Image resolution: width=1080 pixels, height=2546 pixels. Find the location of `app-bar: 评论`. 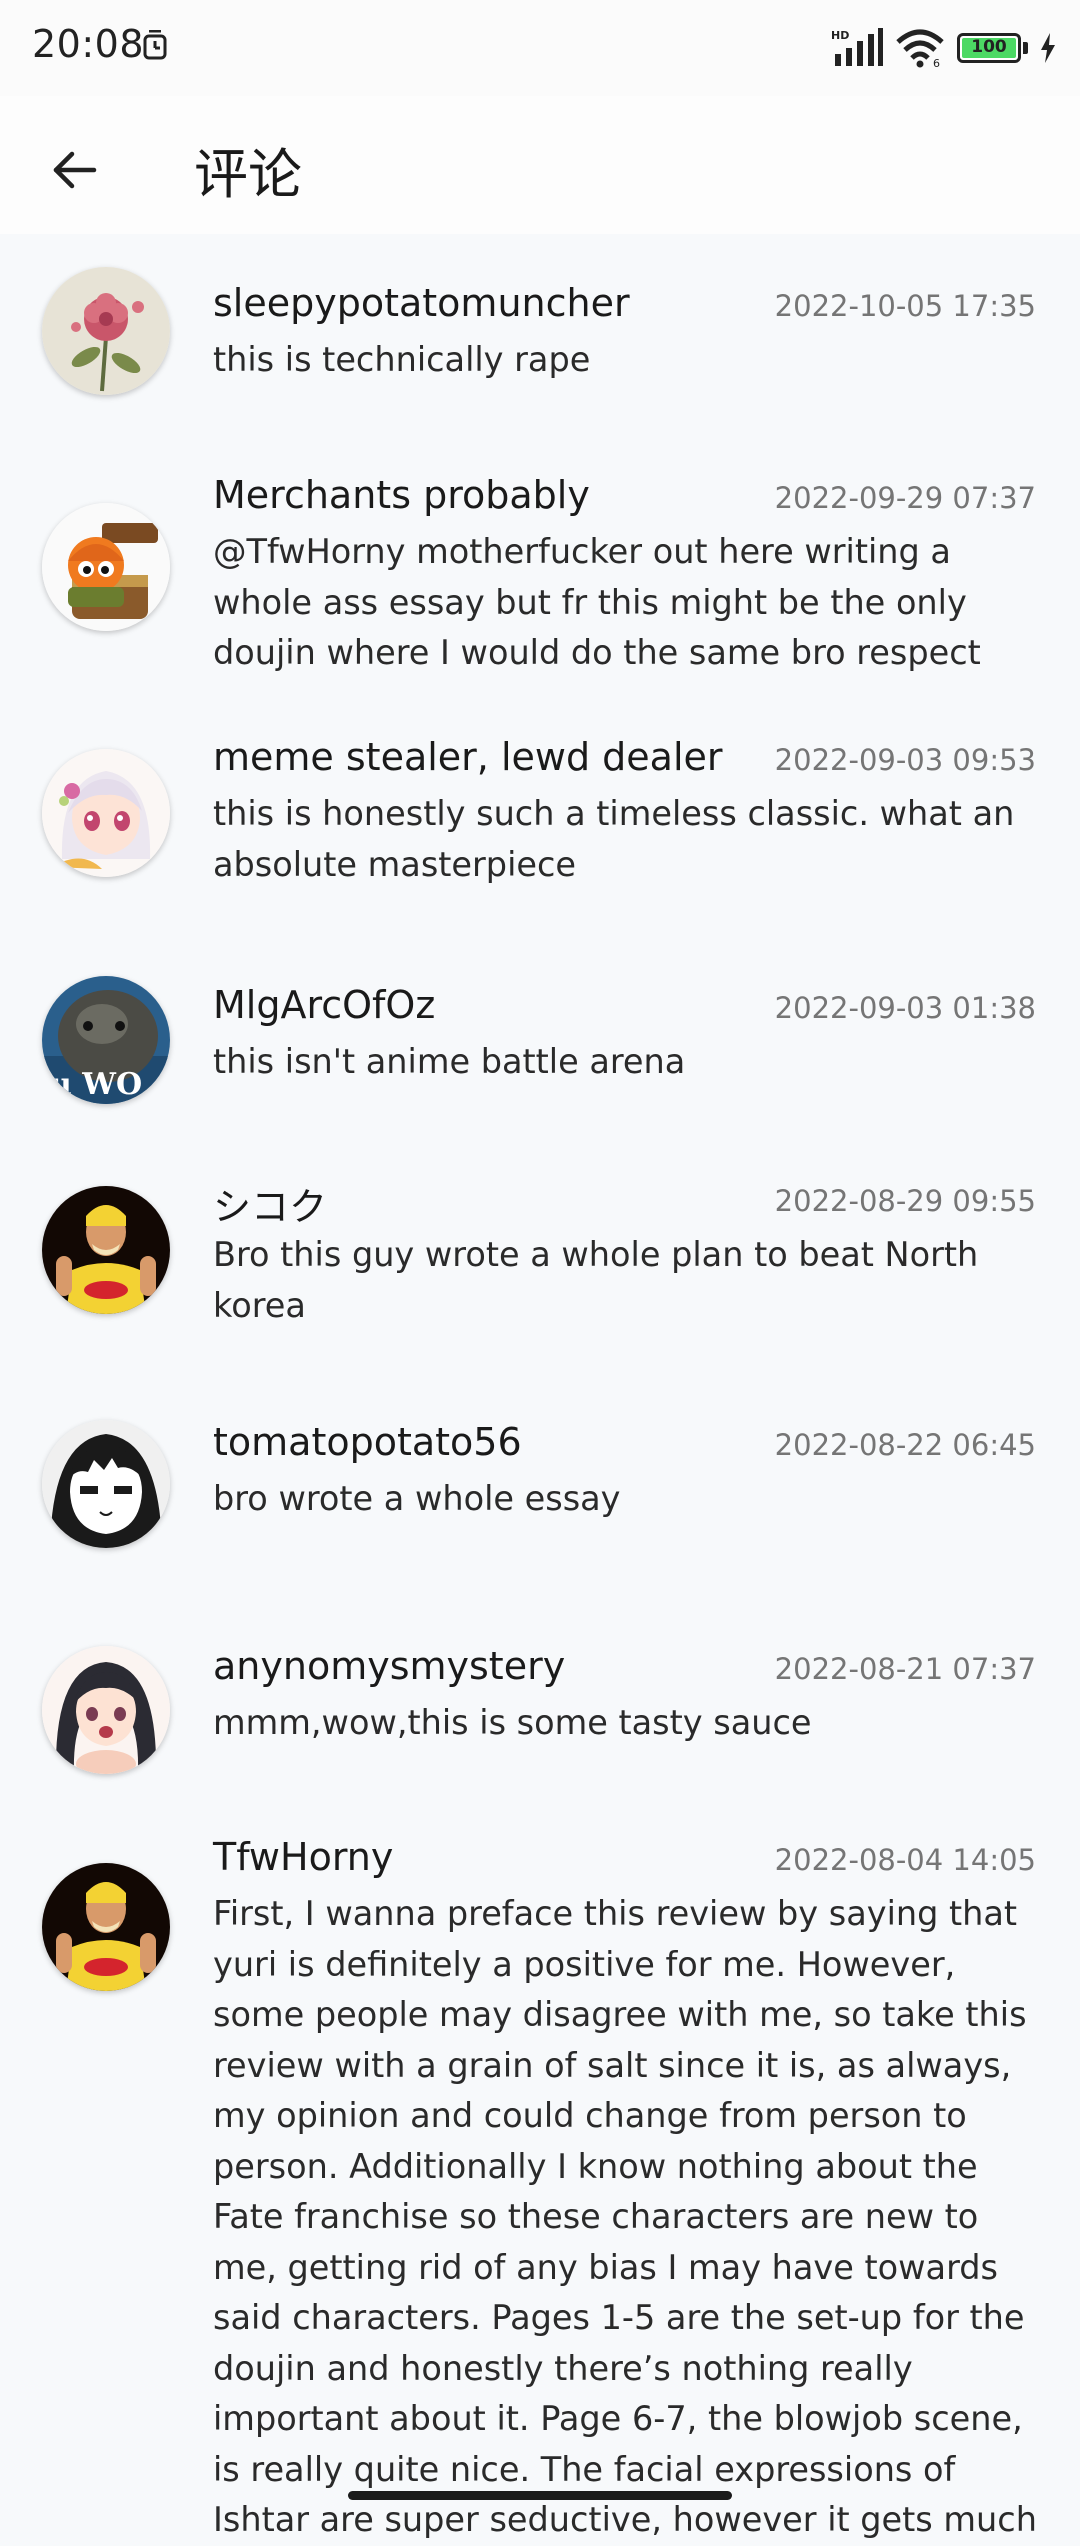

app-bar: 评论 is located at coordinates (540, 165).